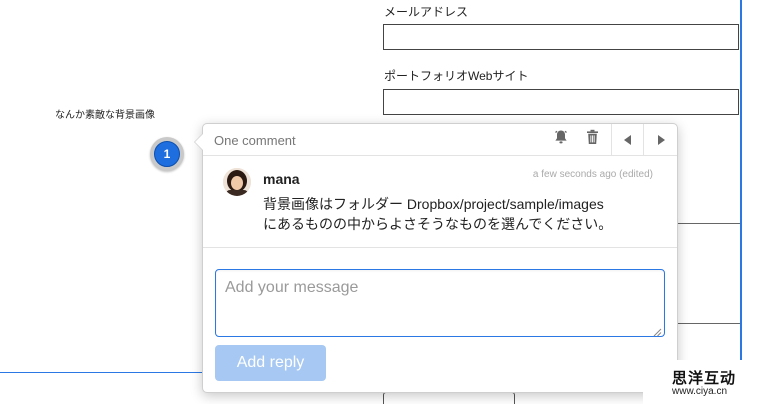 The height and width of the screenshot is (404, 773). I want to click on comment-navigation, so click(644, 139).